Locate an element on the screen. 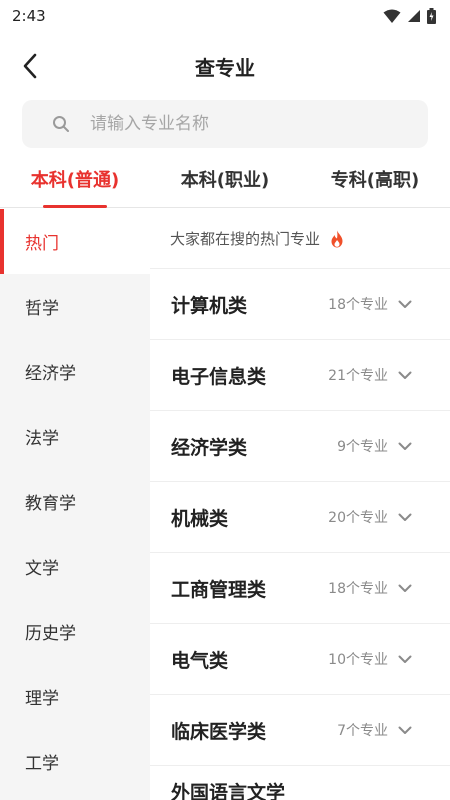  tab-active-indicator is located at coordinates (75, 206).